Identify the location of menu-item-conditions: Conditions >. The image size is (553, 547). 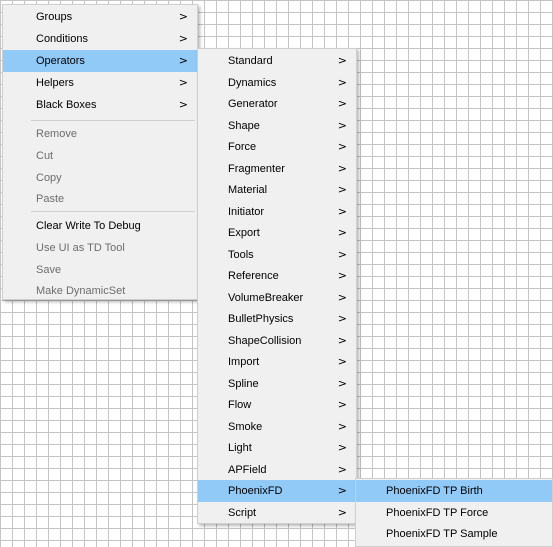
(100, 39).